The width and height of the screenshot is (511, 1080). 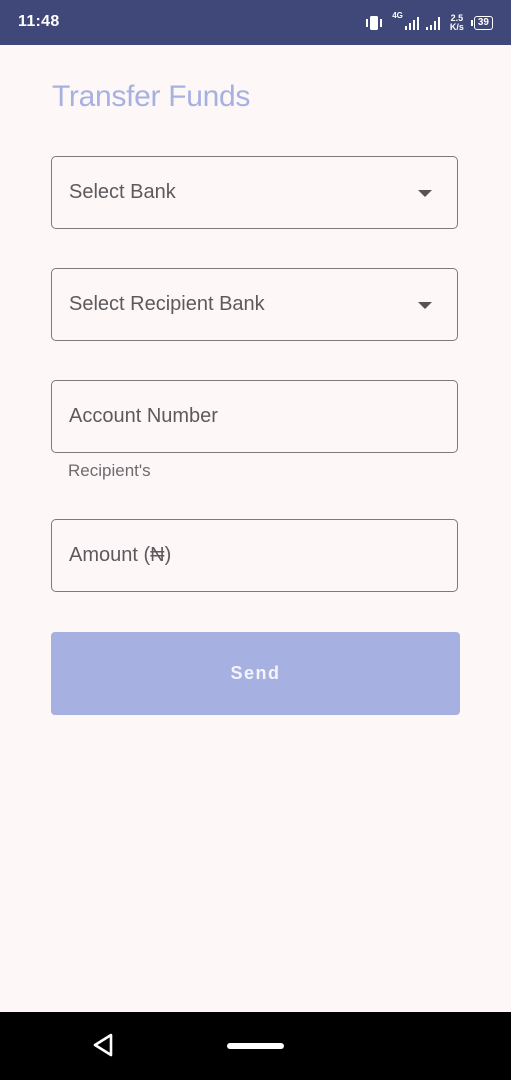 I want to click on signal-icon, so click(x=411, y=23).